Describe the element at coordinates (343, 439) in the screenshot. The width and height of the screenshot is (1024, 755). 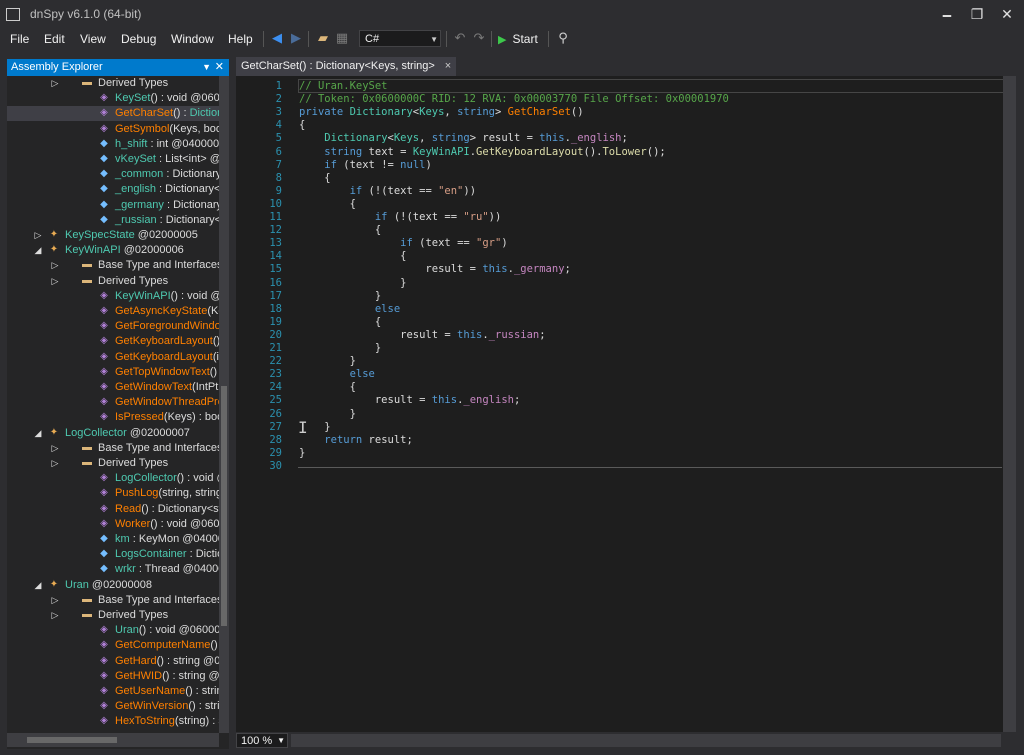
I see `code-token: return` at that location.